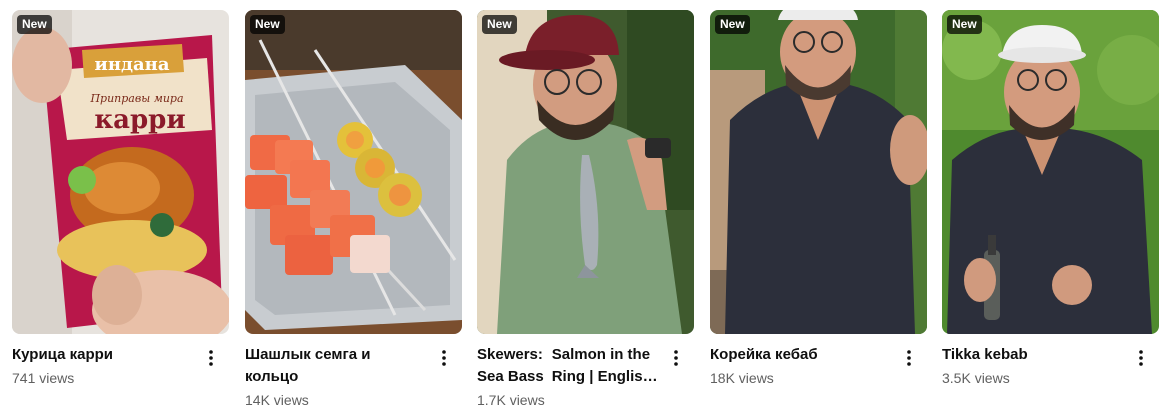 This screenshot has height=416, width=1175. I want to click on view-count: 18K views, so click(742, 378).